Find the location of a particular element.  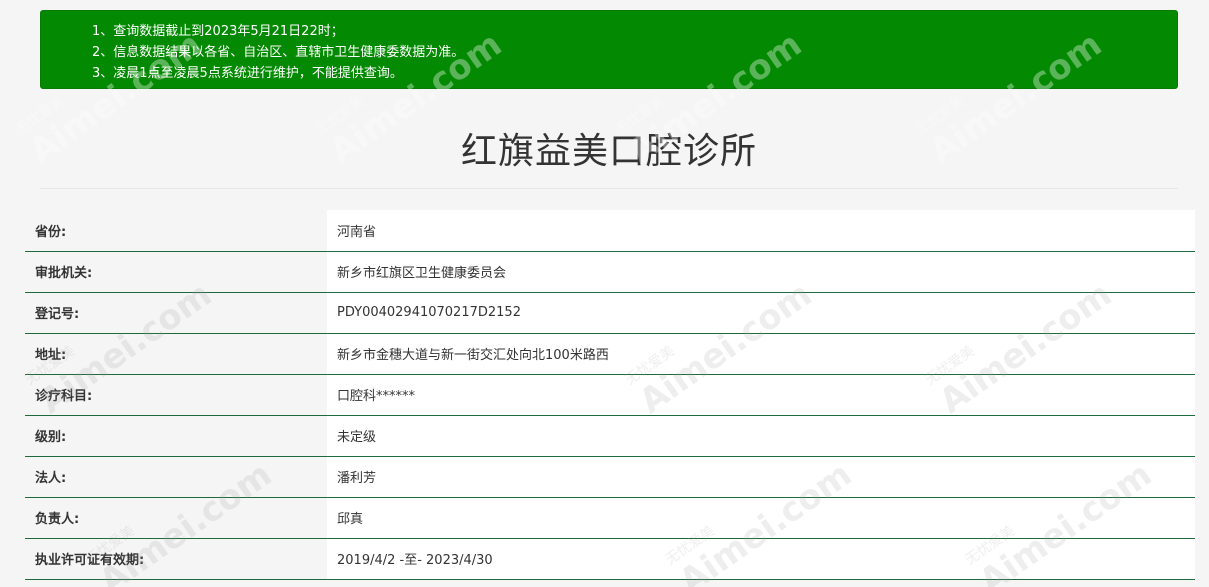

field-label: 审批机关: is located at coordinates (176, 271).